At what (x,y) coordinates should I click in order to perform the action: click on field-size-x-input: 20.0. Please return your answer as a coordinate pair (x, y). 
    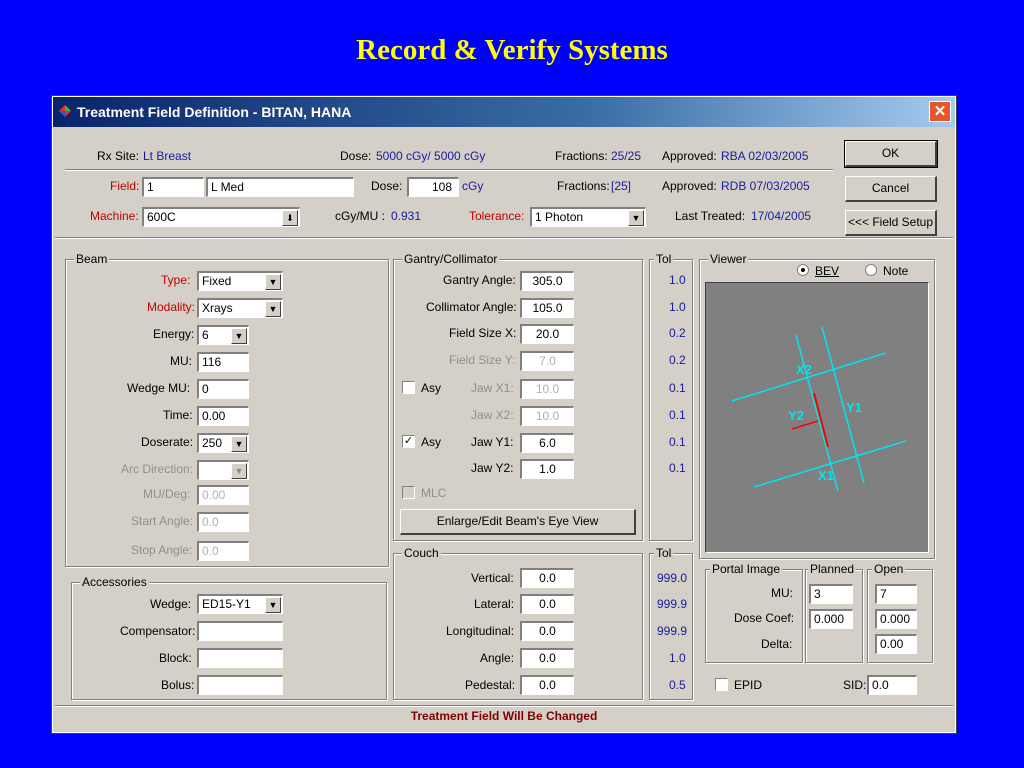
    Looking at the image, I should click on (547, 334).